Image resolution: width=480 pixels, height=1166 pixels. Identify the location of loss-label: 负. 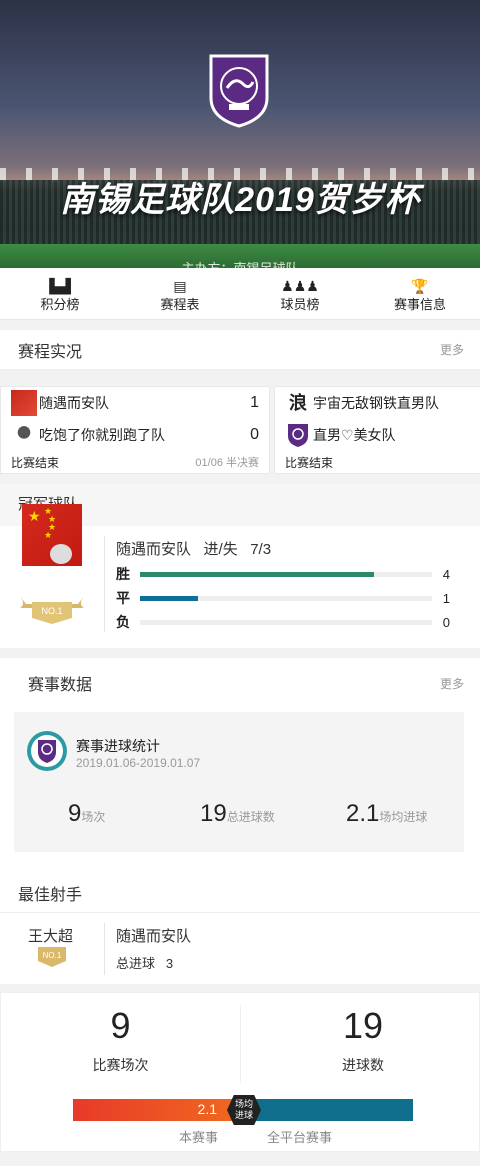
(123, 622).